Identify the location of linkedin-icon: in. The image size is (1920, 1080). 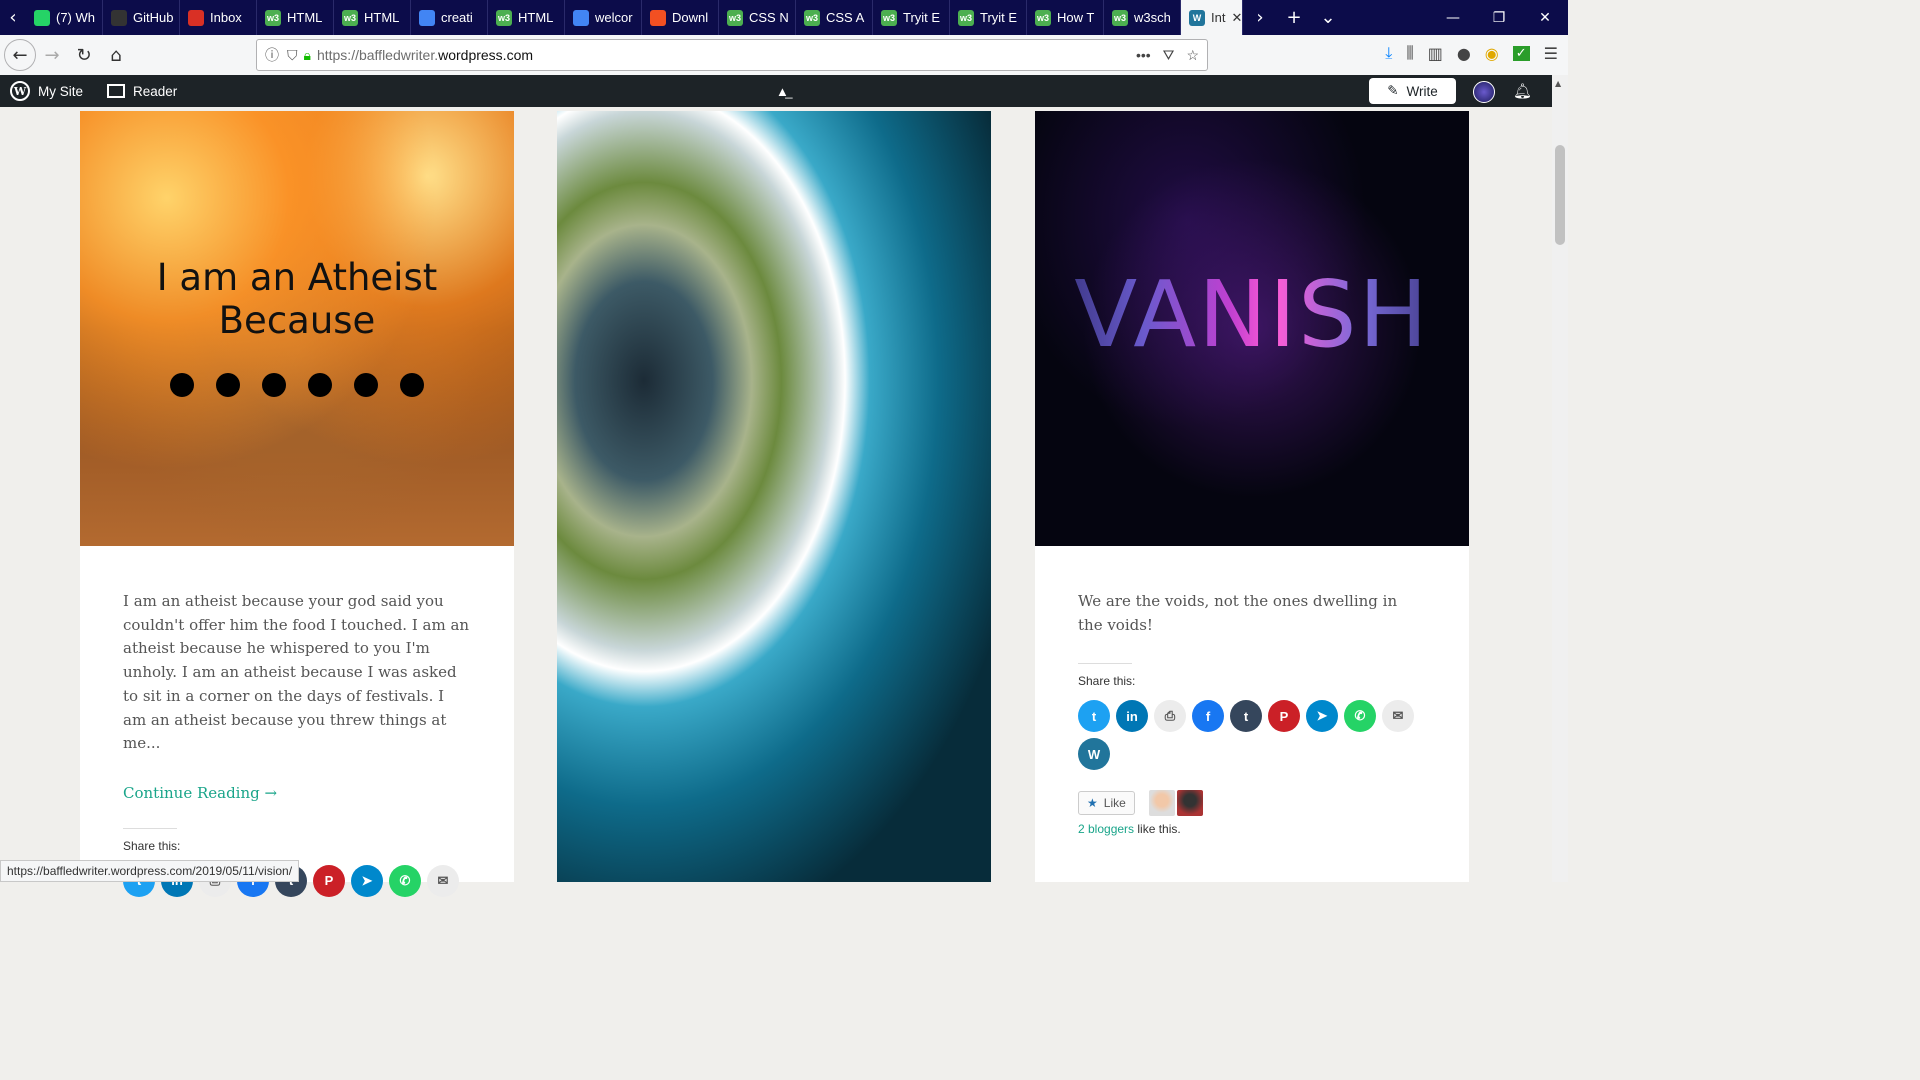
(1132, 716).